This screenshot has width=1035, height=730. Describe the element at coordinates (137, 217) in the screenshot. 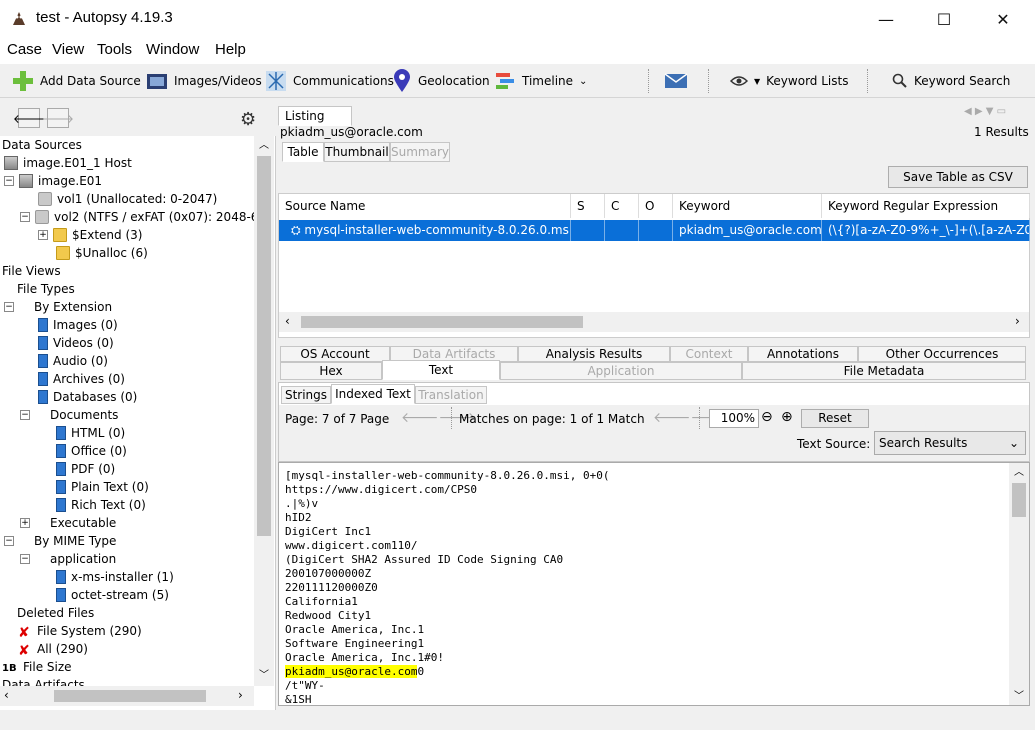

I see `tree-item-vol2: − vol2 (NTFS / exFAT (0x07): 2048-61` at that location.